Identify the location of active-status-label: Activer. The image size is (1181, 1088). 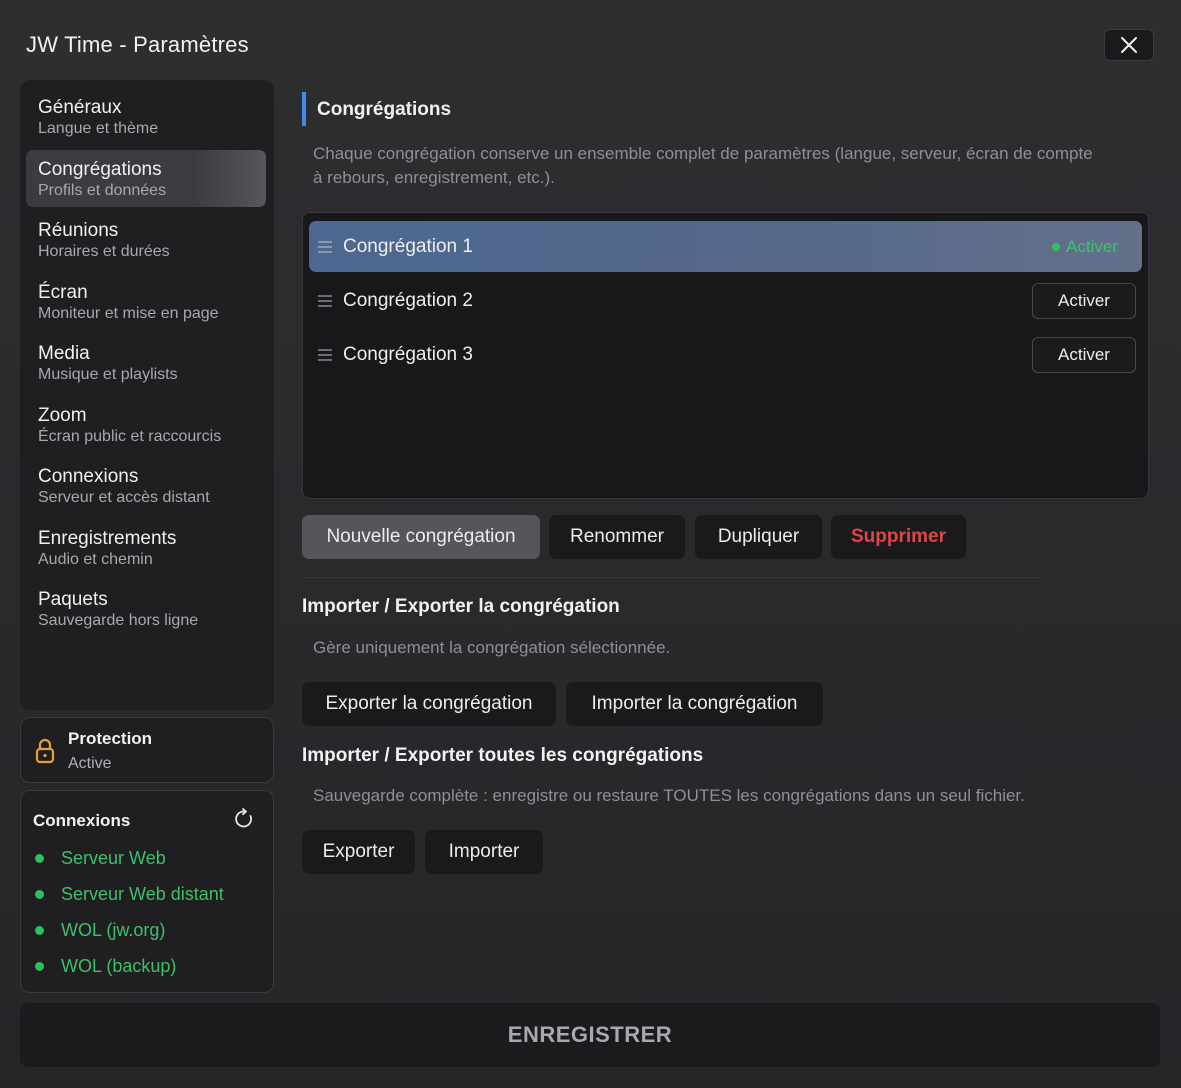
(1092, 246).